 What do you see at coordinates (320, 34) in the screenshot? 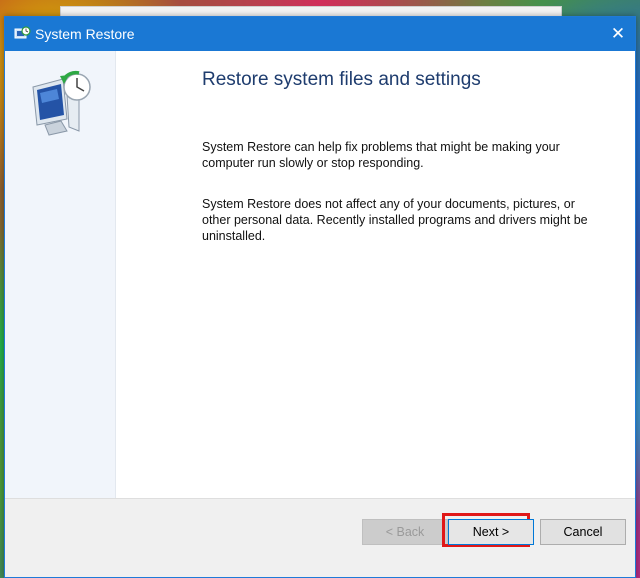
I see `title-bar: System Restore ✕` at bounding box center [320, 34].